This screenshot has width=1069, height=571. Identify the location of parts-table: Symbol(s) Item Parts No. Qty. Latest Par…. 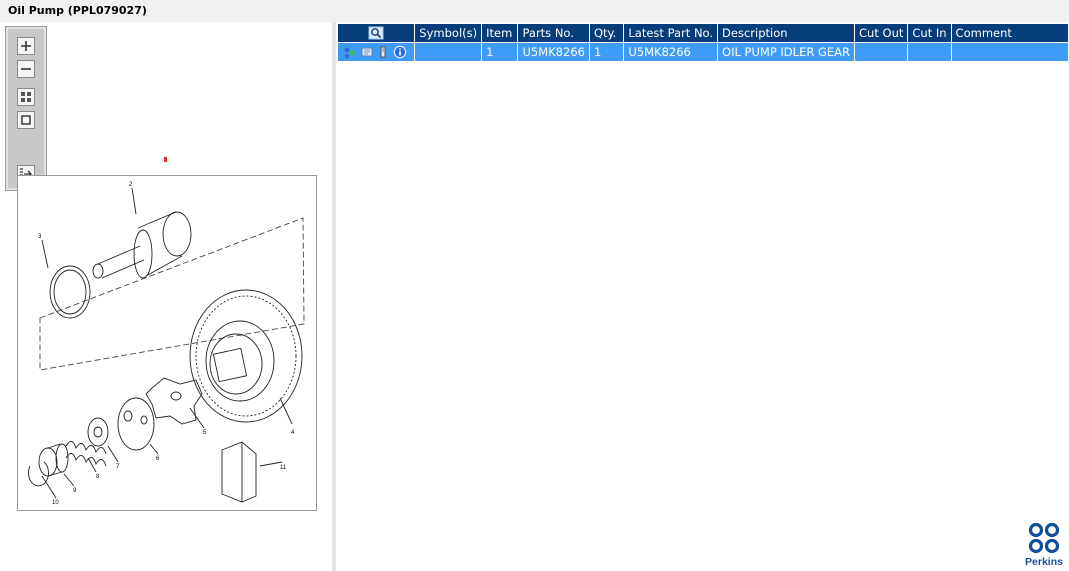
(702, 42).